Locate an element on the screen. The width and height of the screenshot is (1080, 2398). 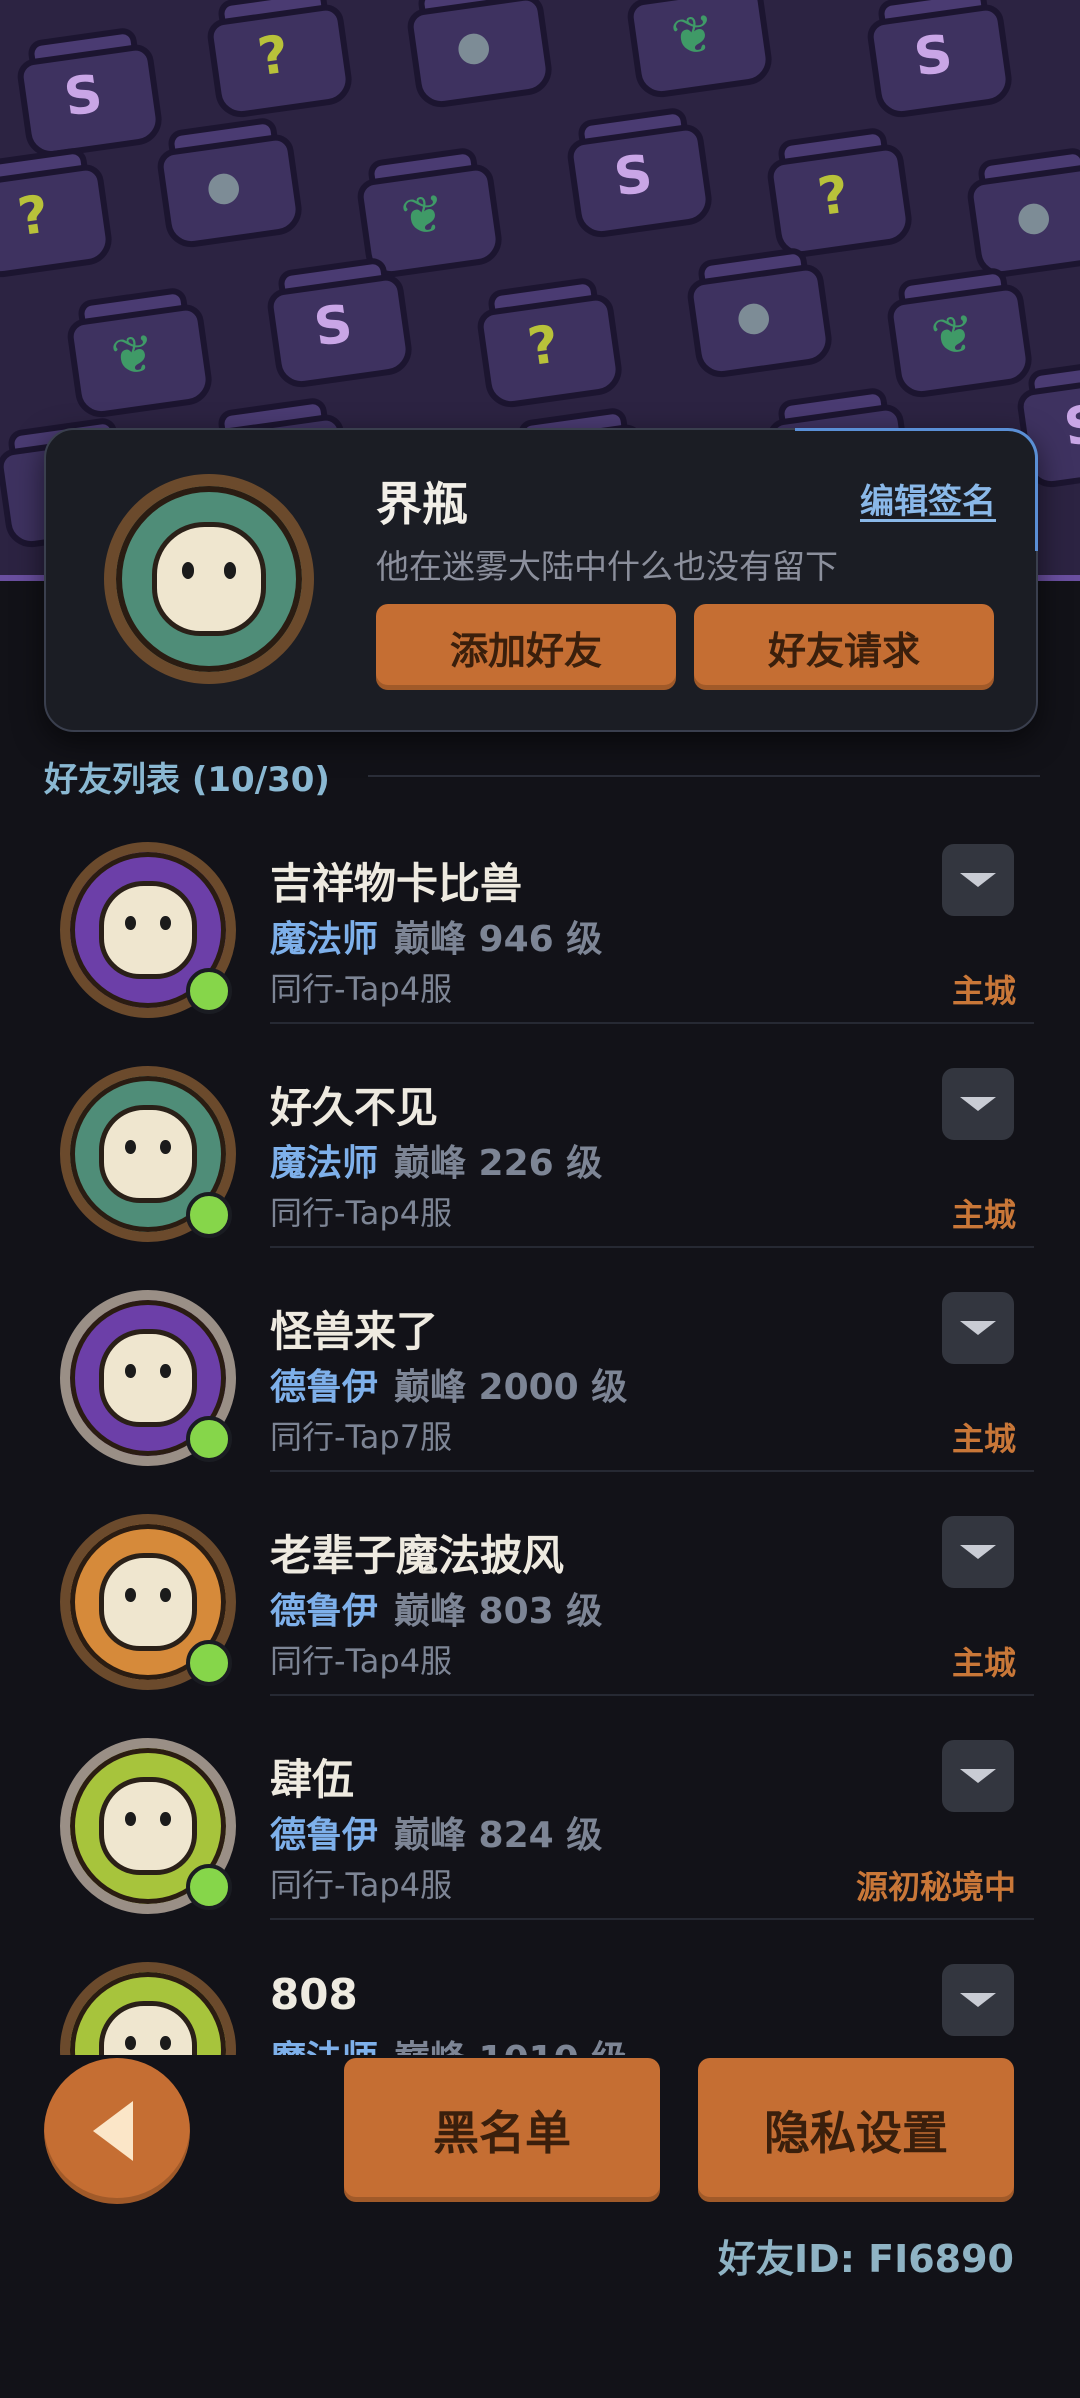
back-arrow-icon is located at coordinates (113, 2131).